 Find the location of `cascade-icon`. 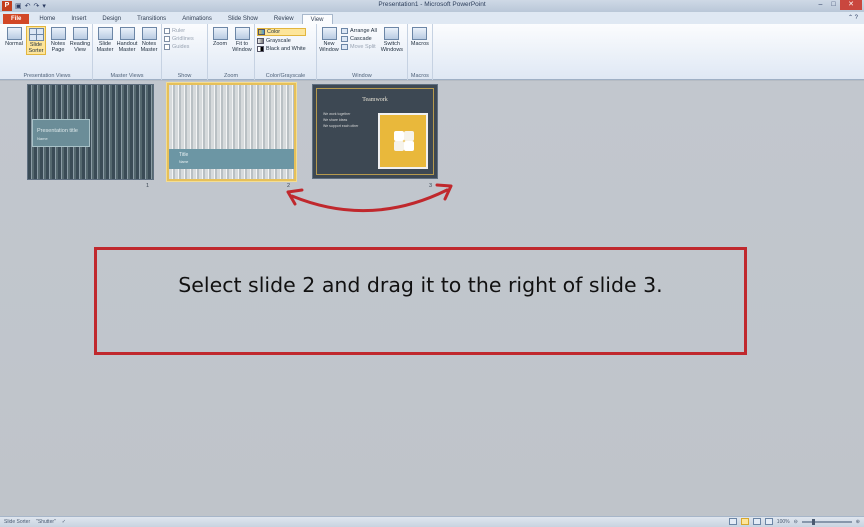

cascade-icon is located at coordinates (344, 39).